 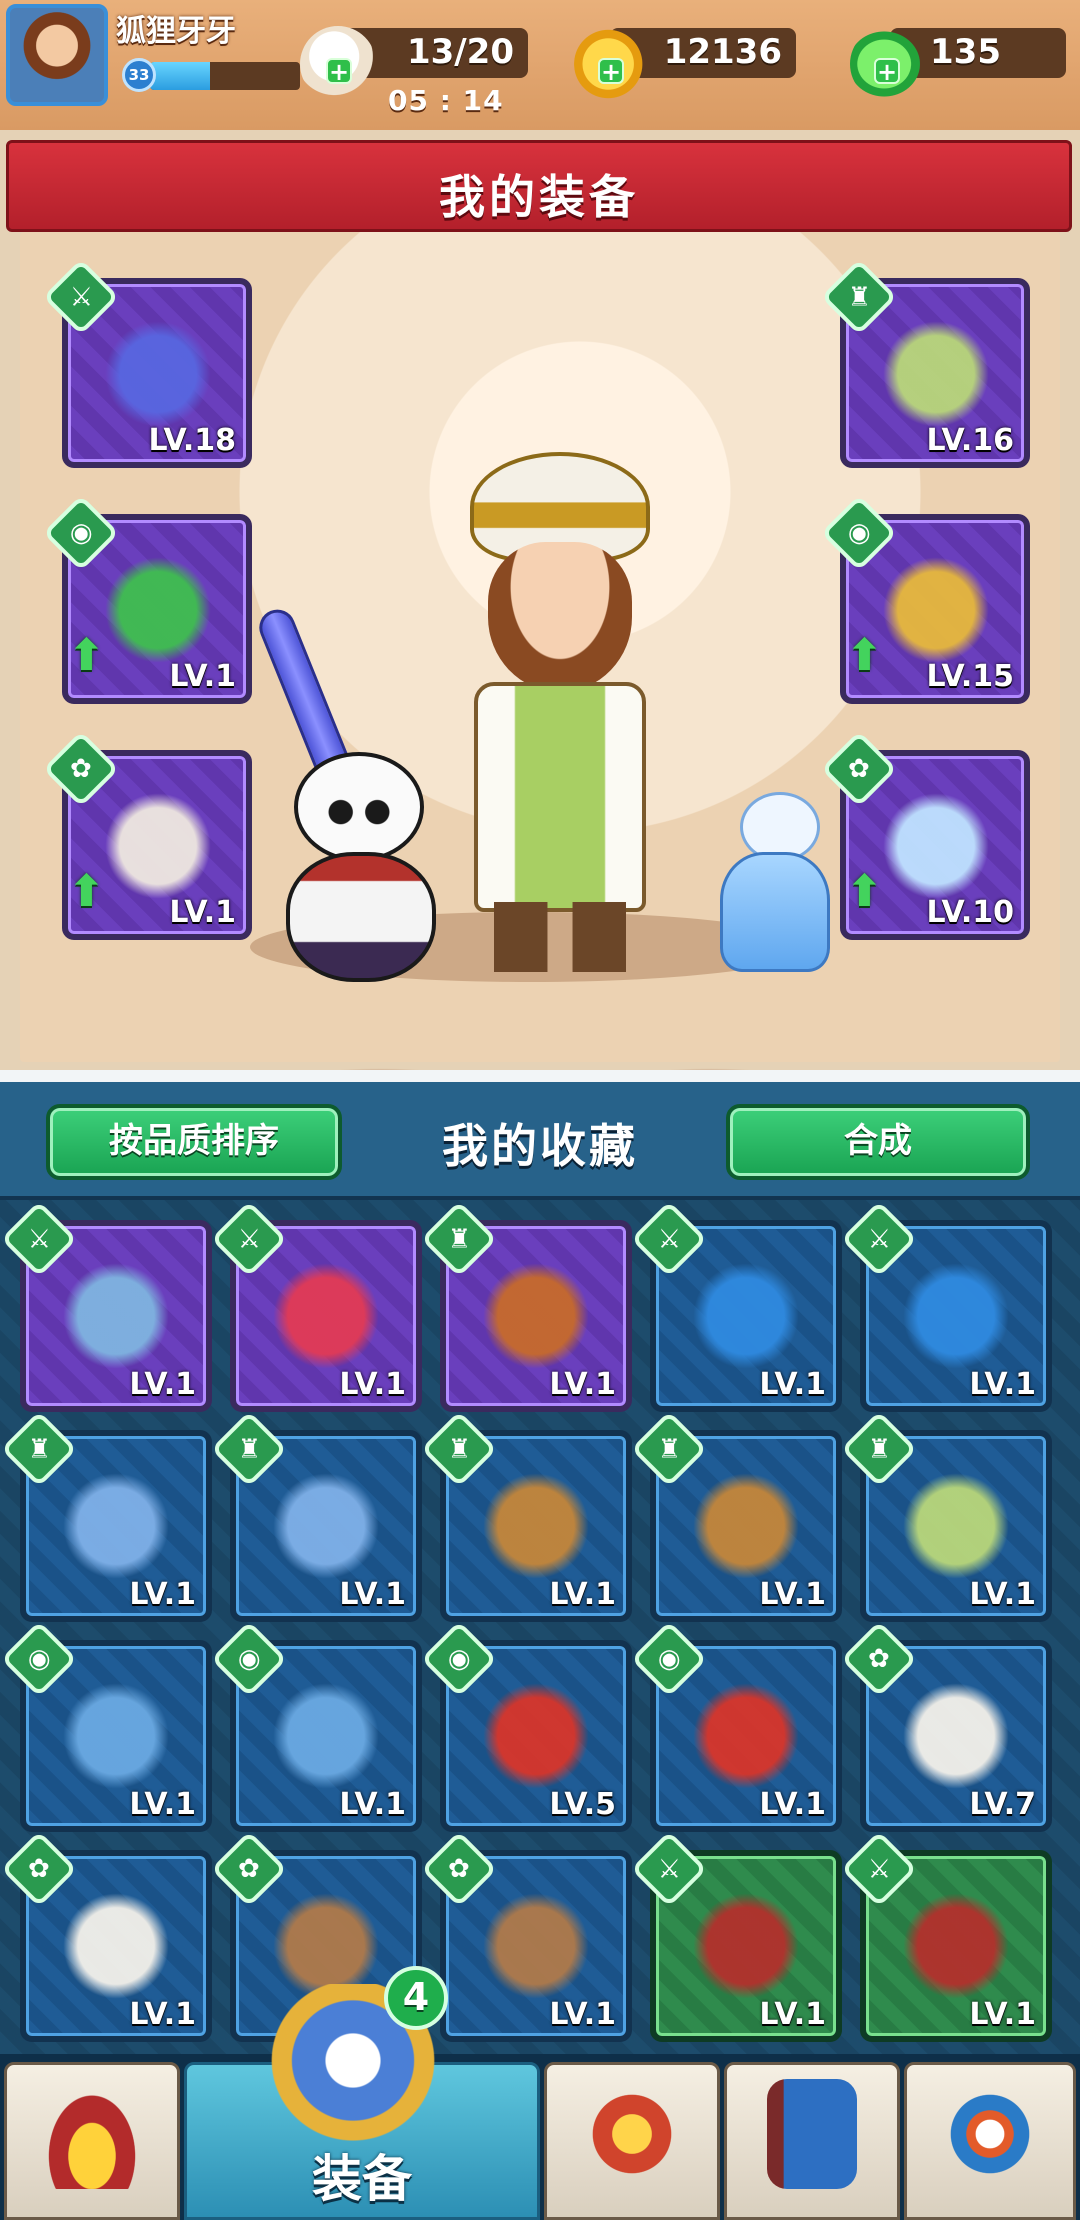 I want to click on accessory-slot: ◉ ⬆ LV.1, so click(x=147, y=599).